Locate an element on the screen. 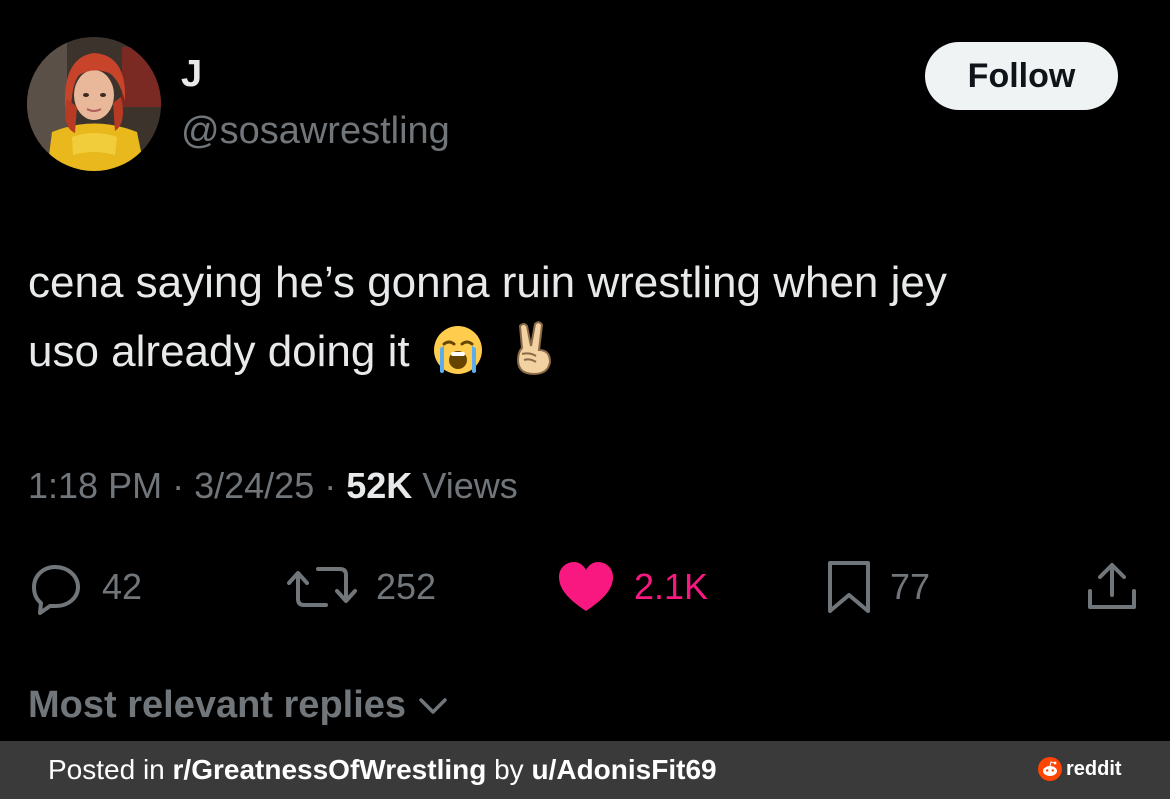 This screenshot has width=1170, height=799. footer-user: u/AdonisFit69 is located at coordinates (623, 769).